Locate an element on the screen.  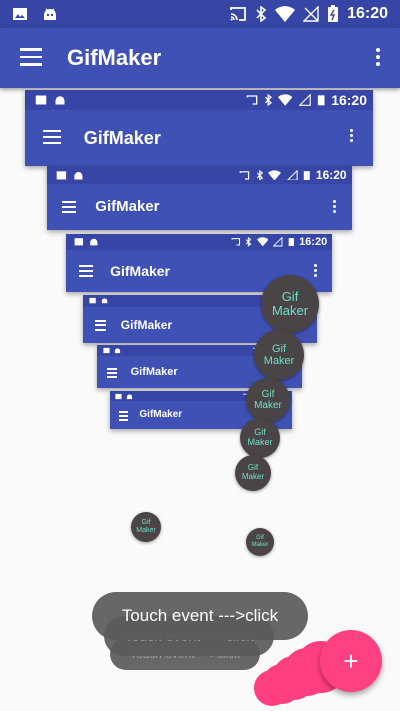
system-icons: 16:20 is located at coordinates (308, 14).